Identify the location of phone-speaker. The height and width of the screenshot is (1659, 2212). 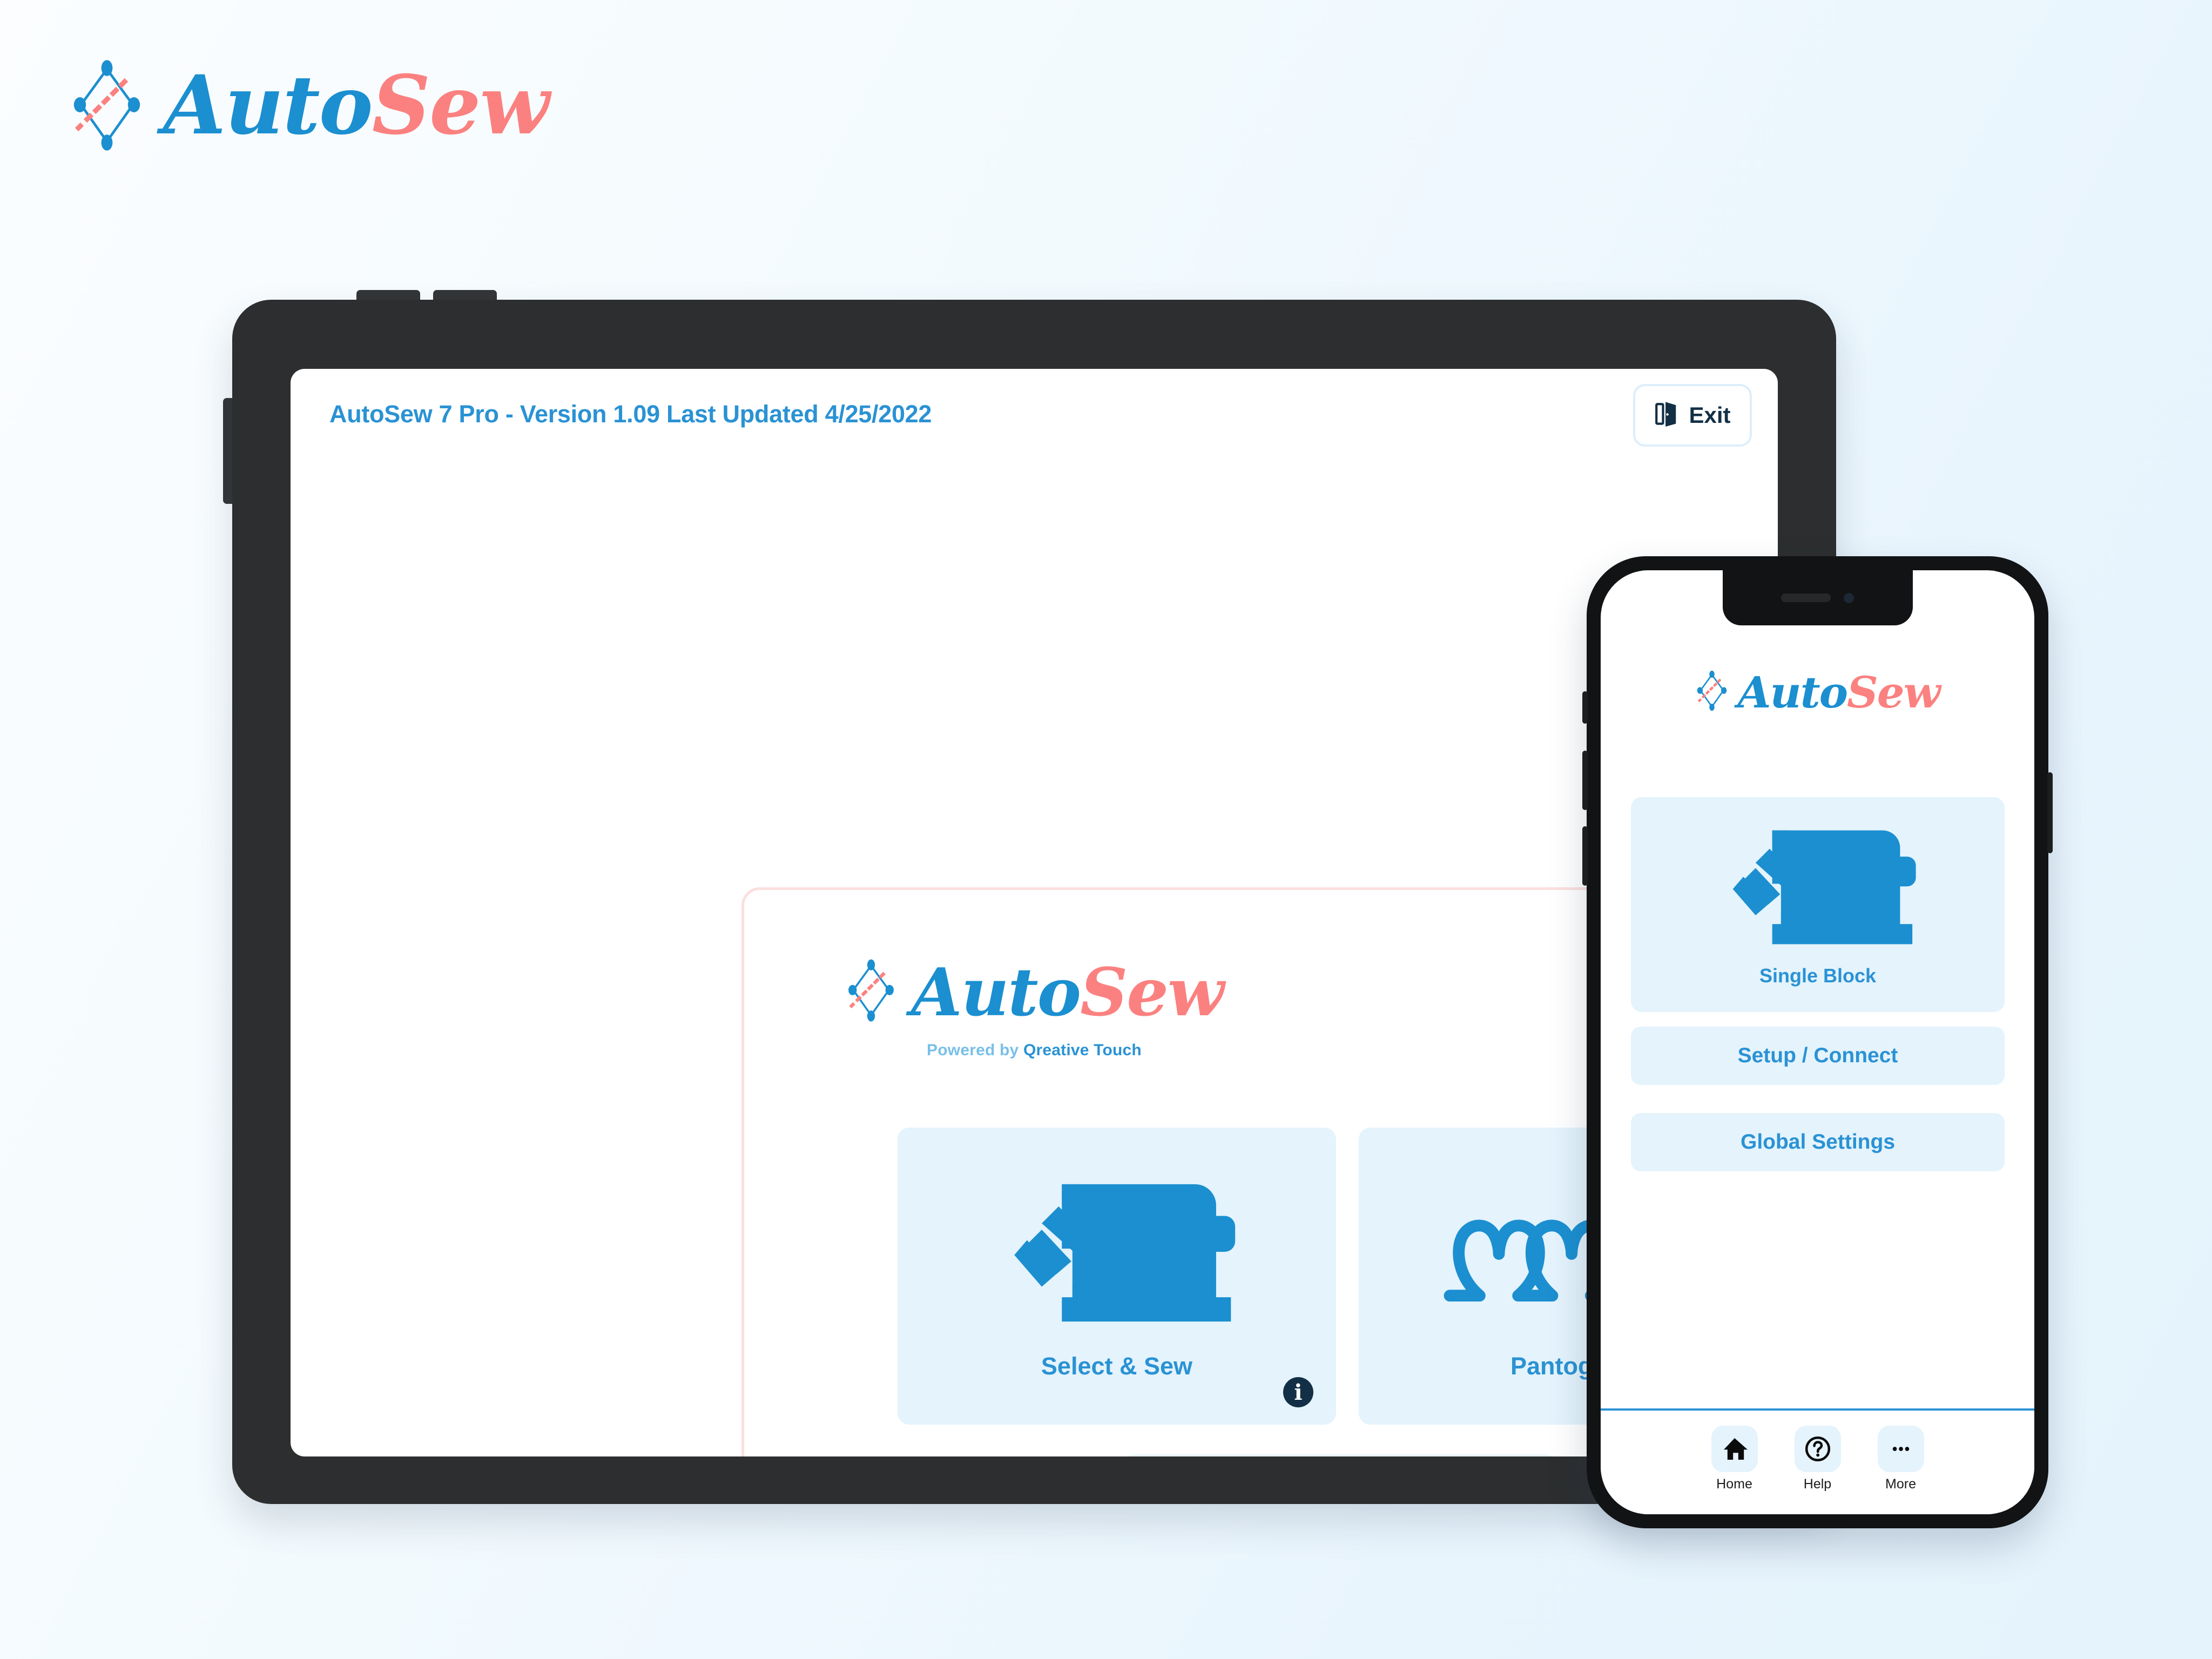
(1806, 598).